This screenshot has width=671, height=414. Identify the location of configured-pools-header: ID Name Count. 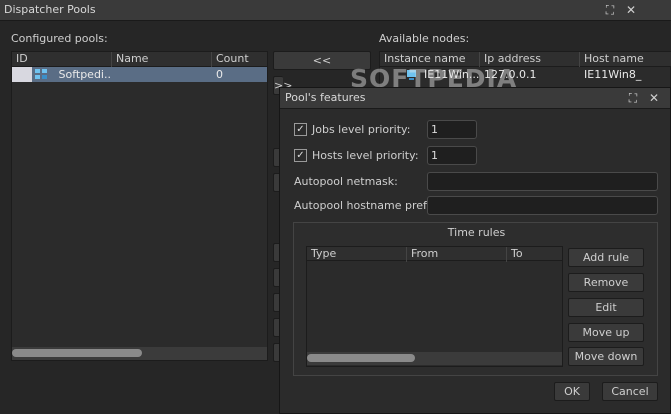
(139, 59).